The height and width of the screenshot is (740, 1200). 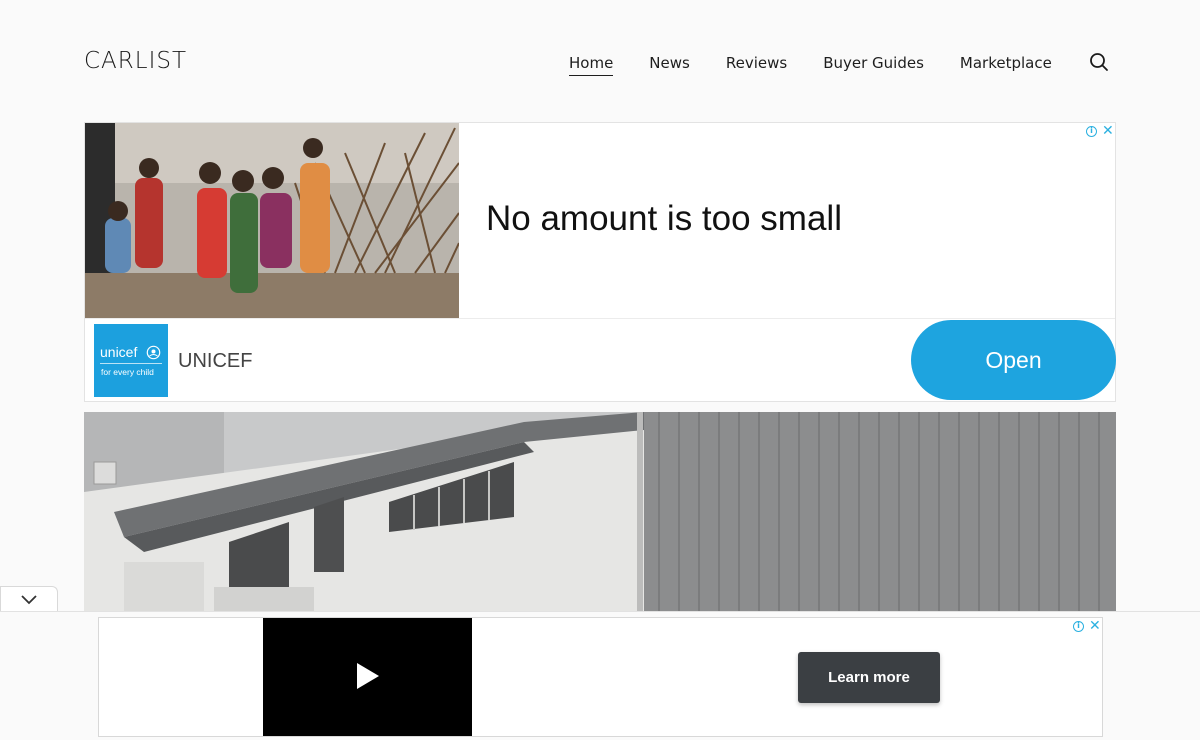 What do you see at coordinates (600, 318) in the screenshot?
I see `ad-divider` at bounding box center [600, 318].